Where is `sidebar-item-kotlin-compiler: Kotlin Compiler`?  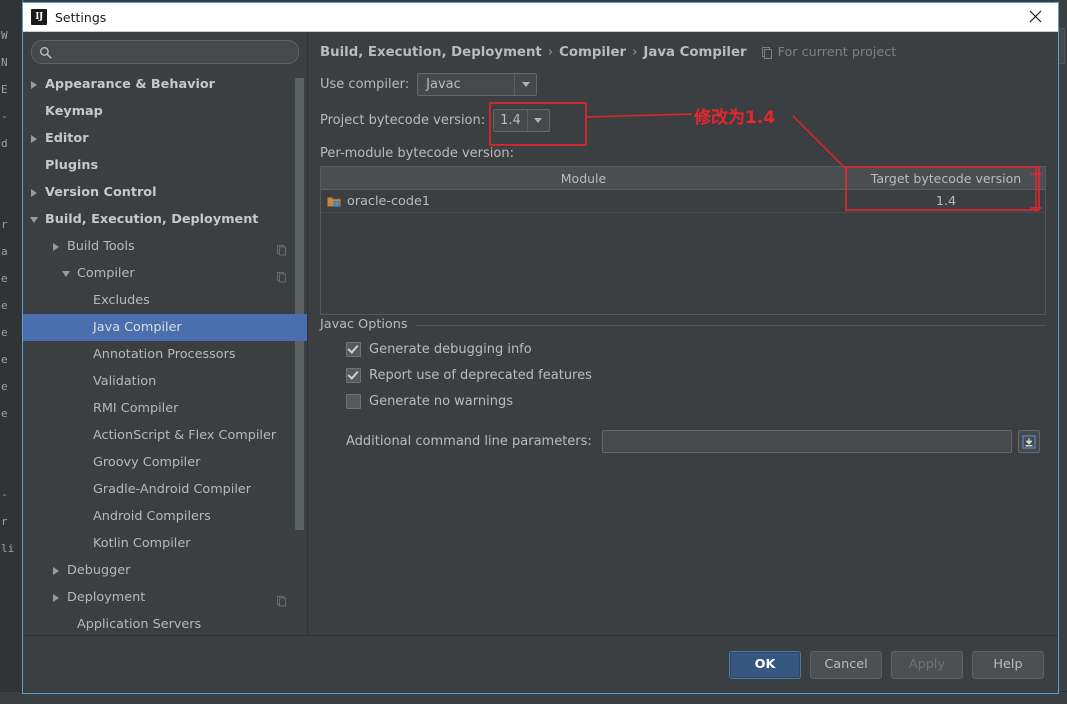 sidebar-item-kotlin-compiler: Kotlin Compiler is located at coordinates (165, 543).